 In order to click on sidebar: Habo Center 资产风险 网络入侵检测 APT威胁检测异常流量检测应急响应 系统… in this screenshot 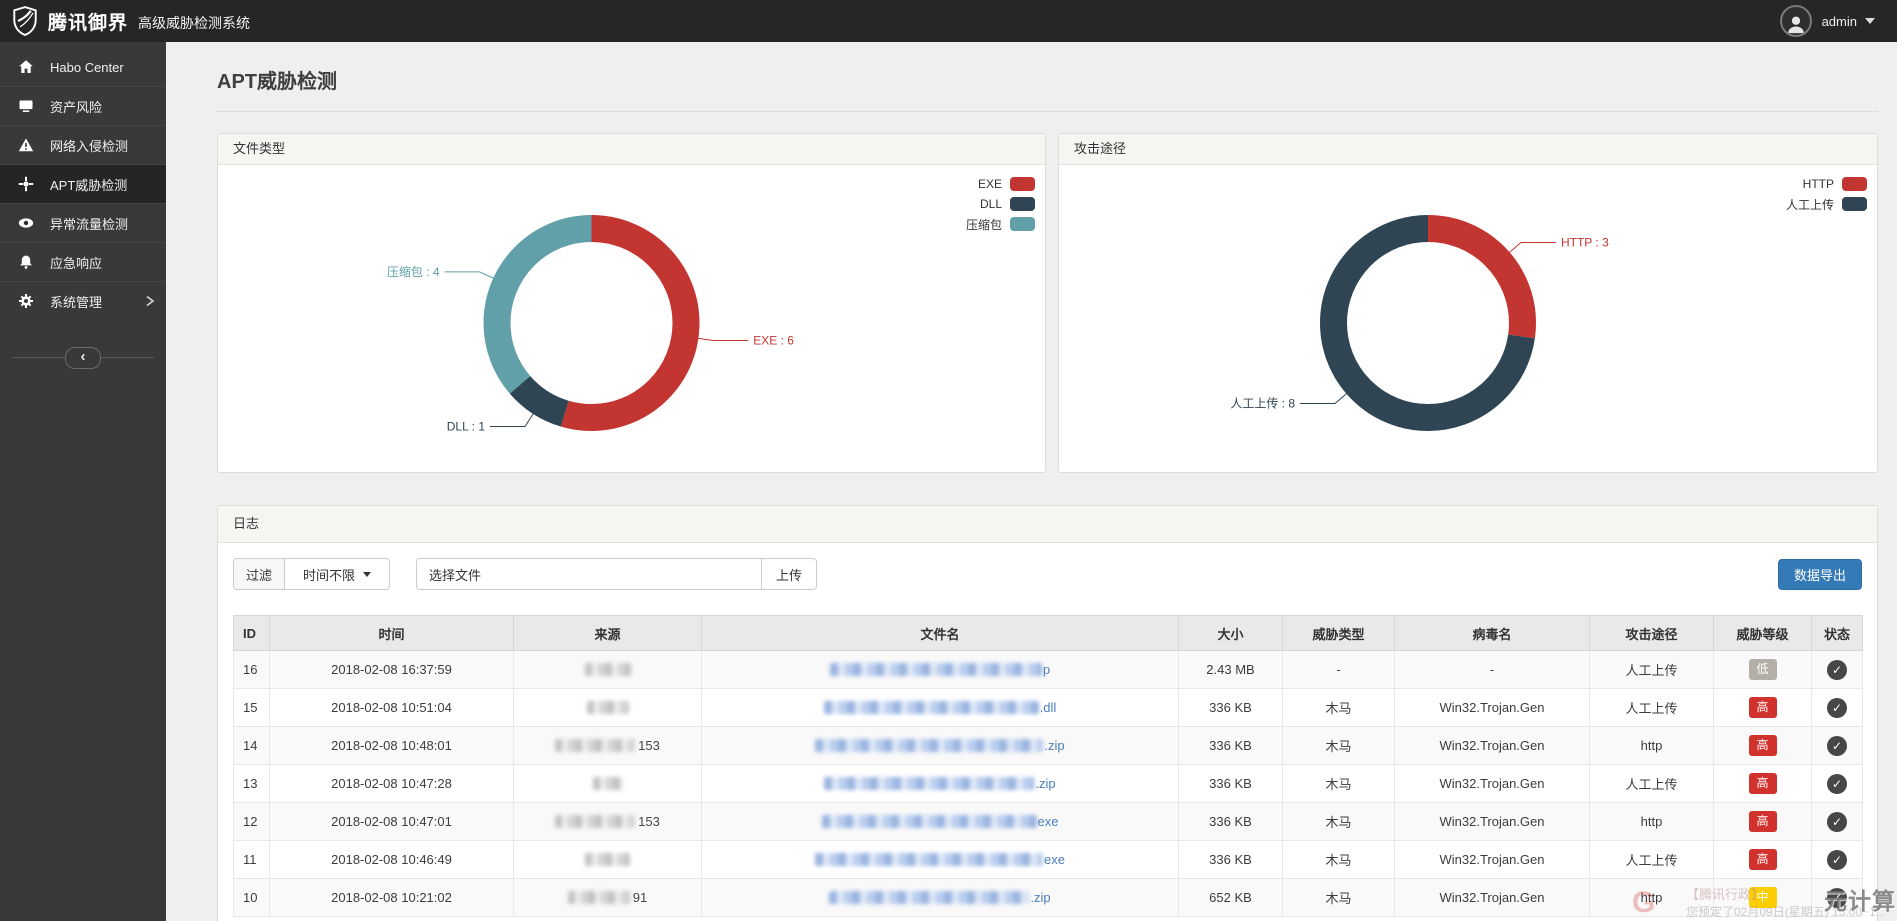, I will do `click(83, 481)`.